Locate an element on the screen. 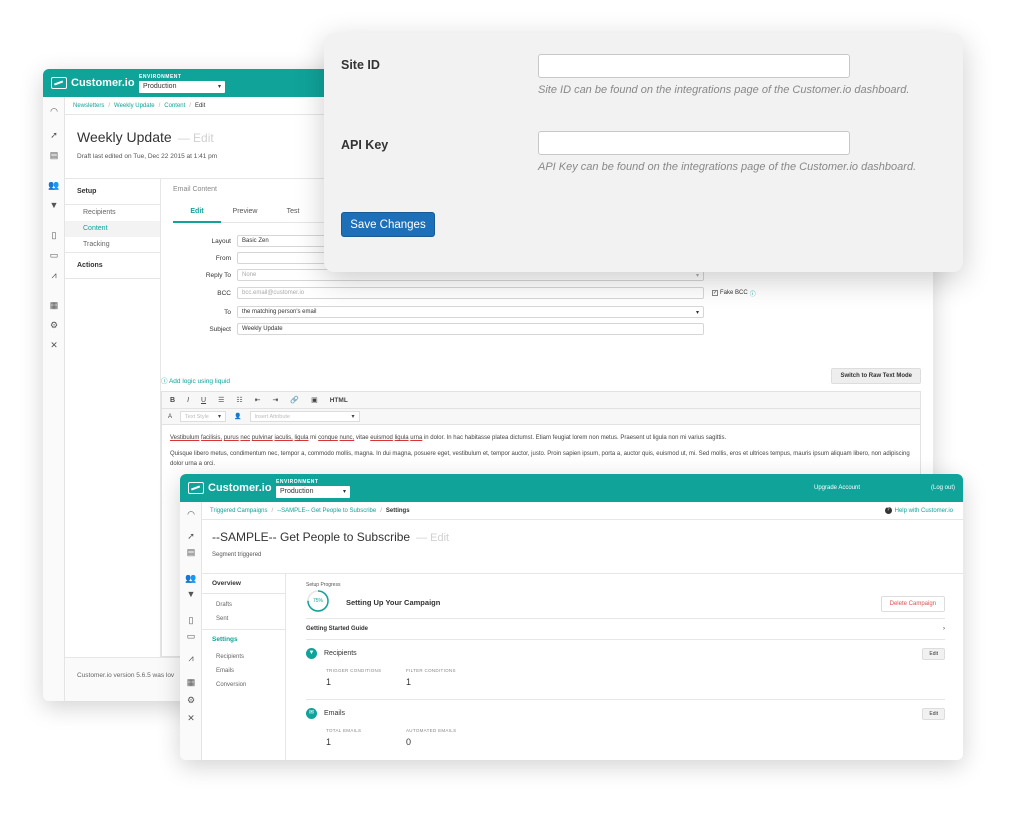 The image size is (1024, 831). from-input is located at coordinates (282, 258).